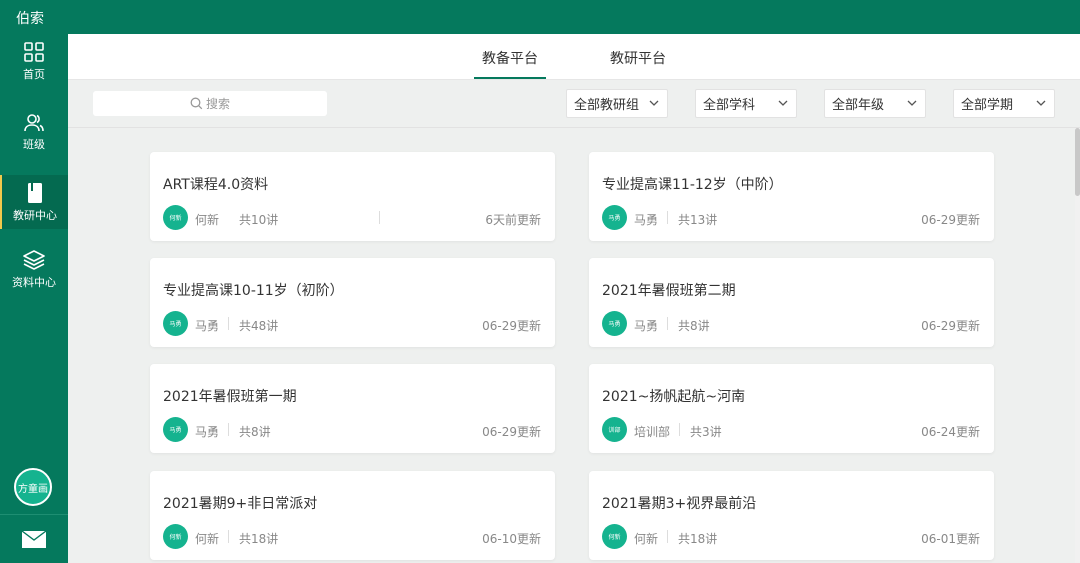  I want to click on card-author: 培训部, so click(652, 432).